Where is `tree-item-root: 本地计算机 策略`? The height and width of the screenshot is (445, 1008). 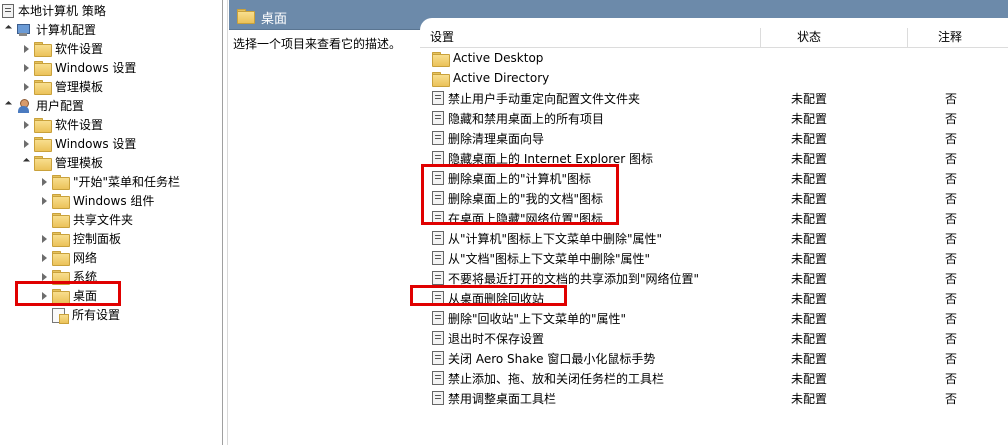
tree-item-root: 本地计算机 策略 is located at coordinates (54, 10).